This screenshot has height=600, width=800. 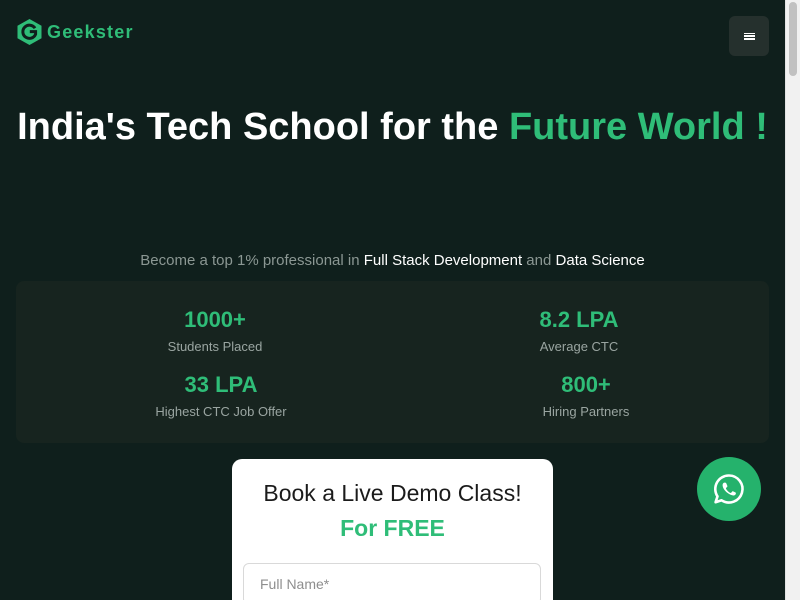 I want to click on whatsapp-icon, so click(x=729, y=489).